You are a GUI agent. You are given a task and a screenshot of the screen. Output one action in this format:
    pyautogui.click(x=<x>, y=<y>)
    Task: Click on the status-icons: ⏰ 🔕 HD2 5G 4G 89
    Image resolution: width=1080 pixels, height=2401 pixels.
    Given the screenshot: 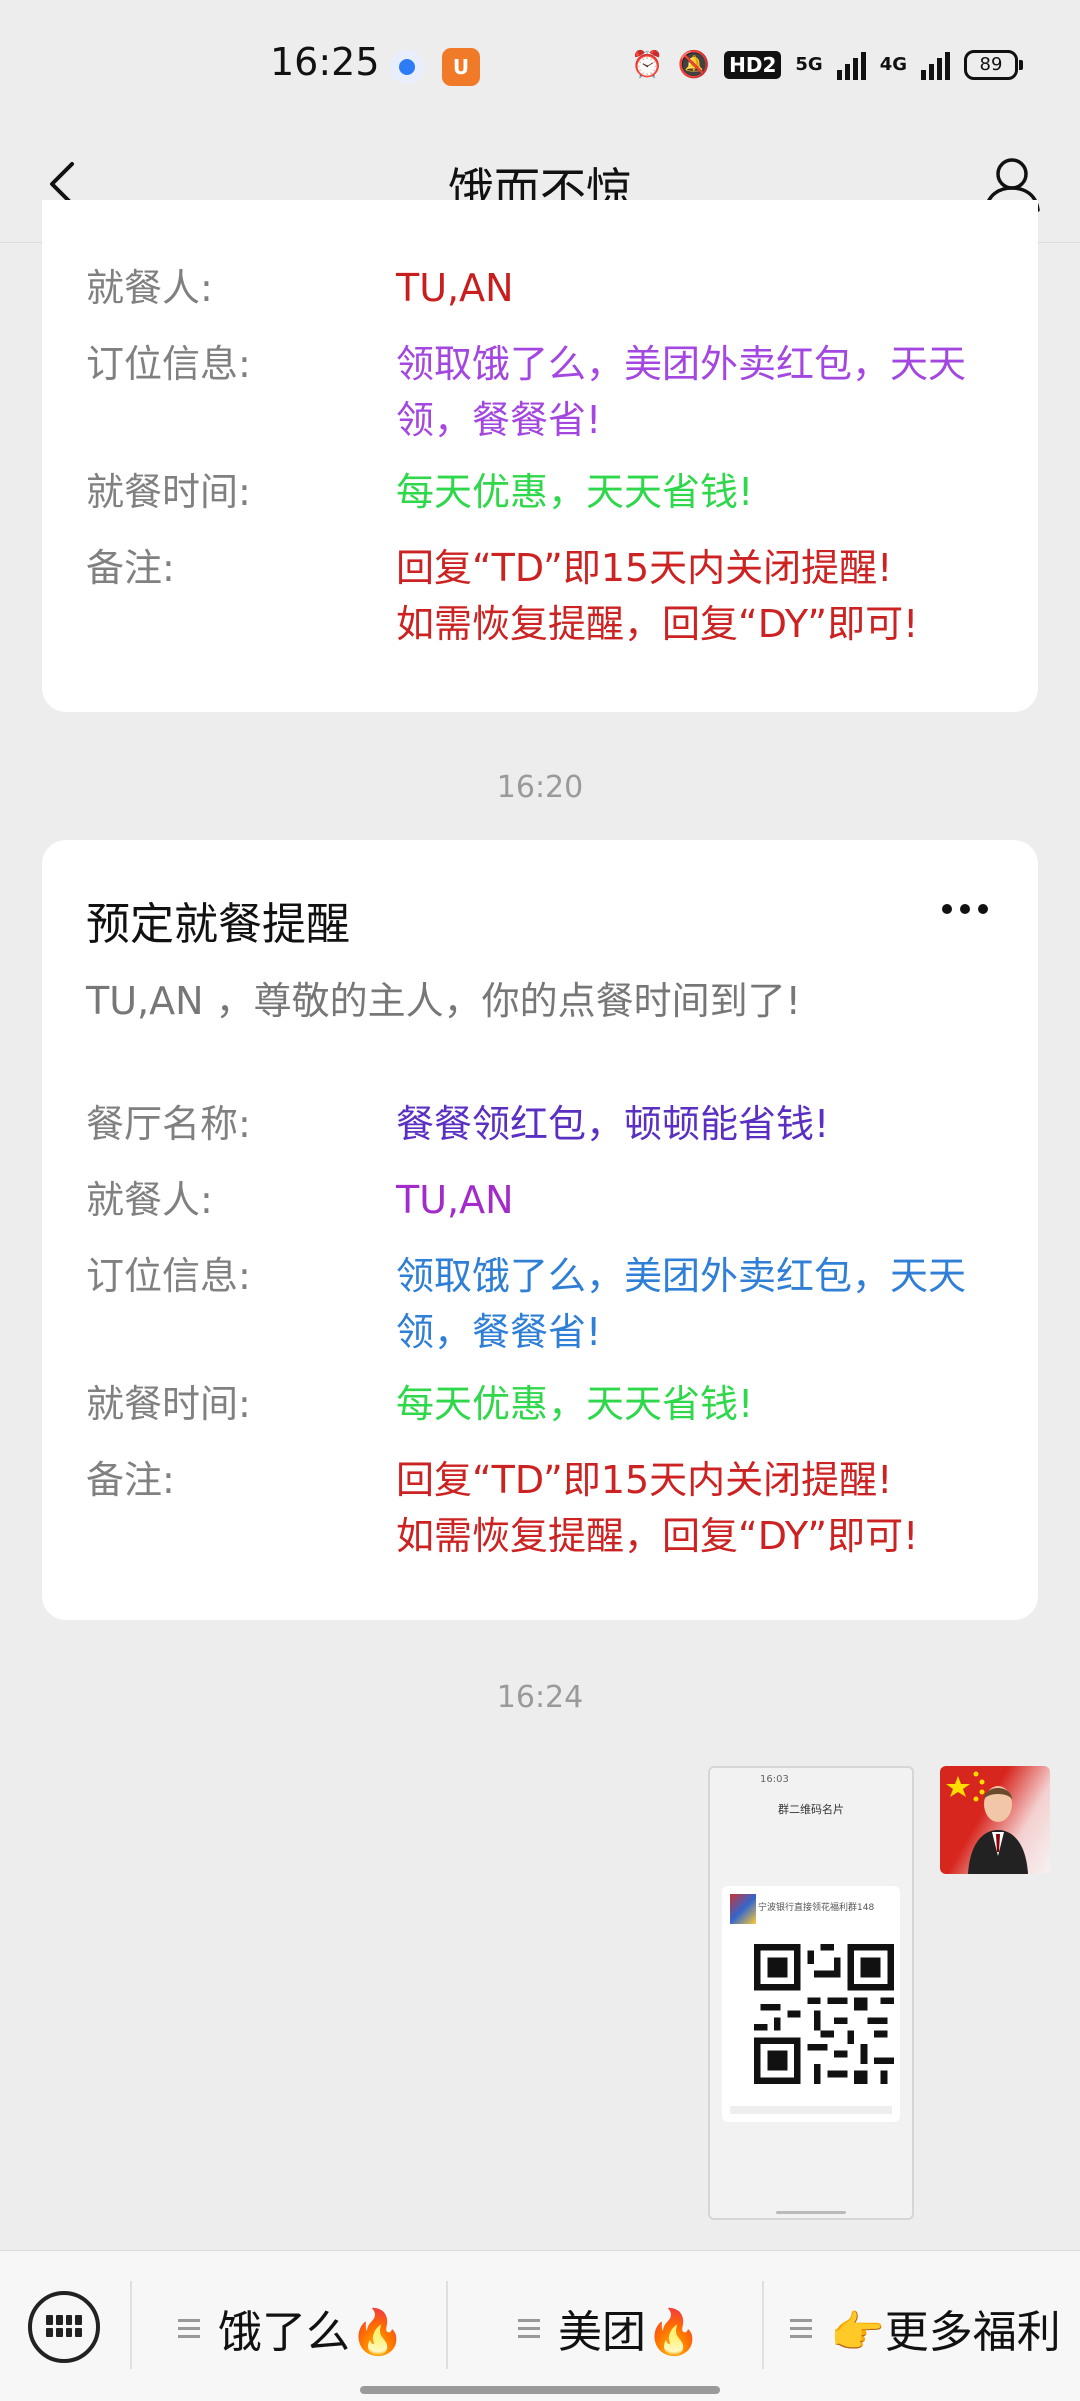 What is the action you would take?
    pyautogui.click(x=827, y=65)
    